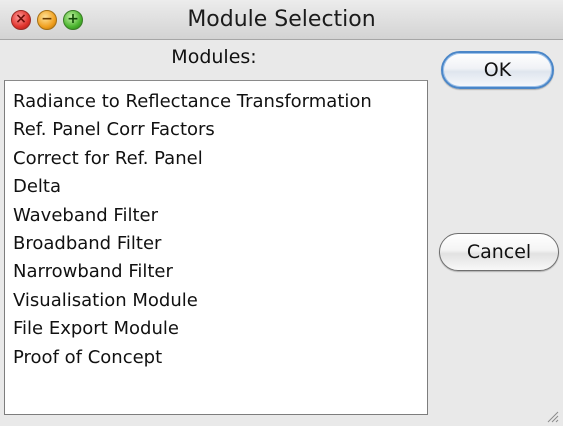  What do you see at coordinates (551, 415) in the screenshot?
I see `resize-grip-icon` at bounding box center [551, 415].